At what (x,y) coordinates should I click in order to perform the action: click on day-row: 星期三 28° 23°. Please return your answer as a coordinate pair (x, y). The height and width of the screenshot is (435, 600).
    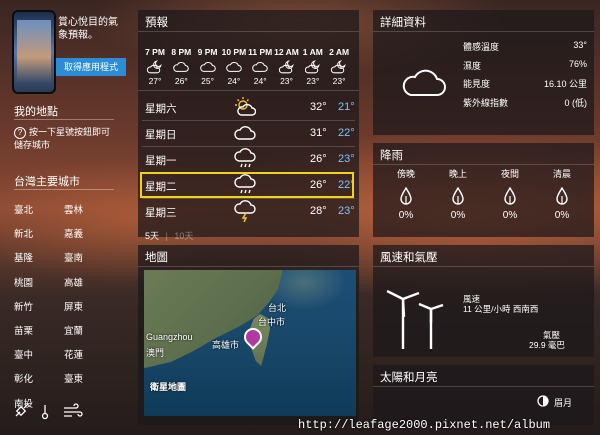
    Looking at the image, I should click on (248, 211).